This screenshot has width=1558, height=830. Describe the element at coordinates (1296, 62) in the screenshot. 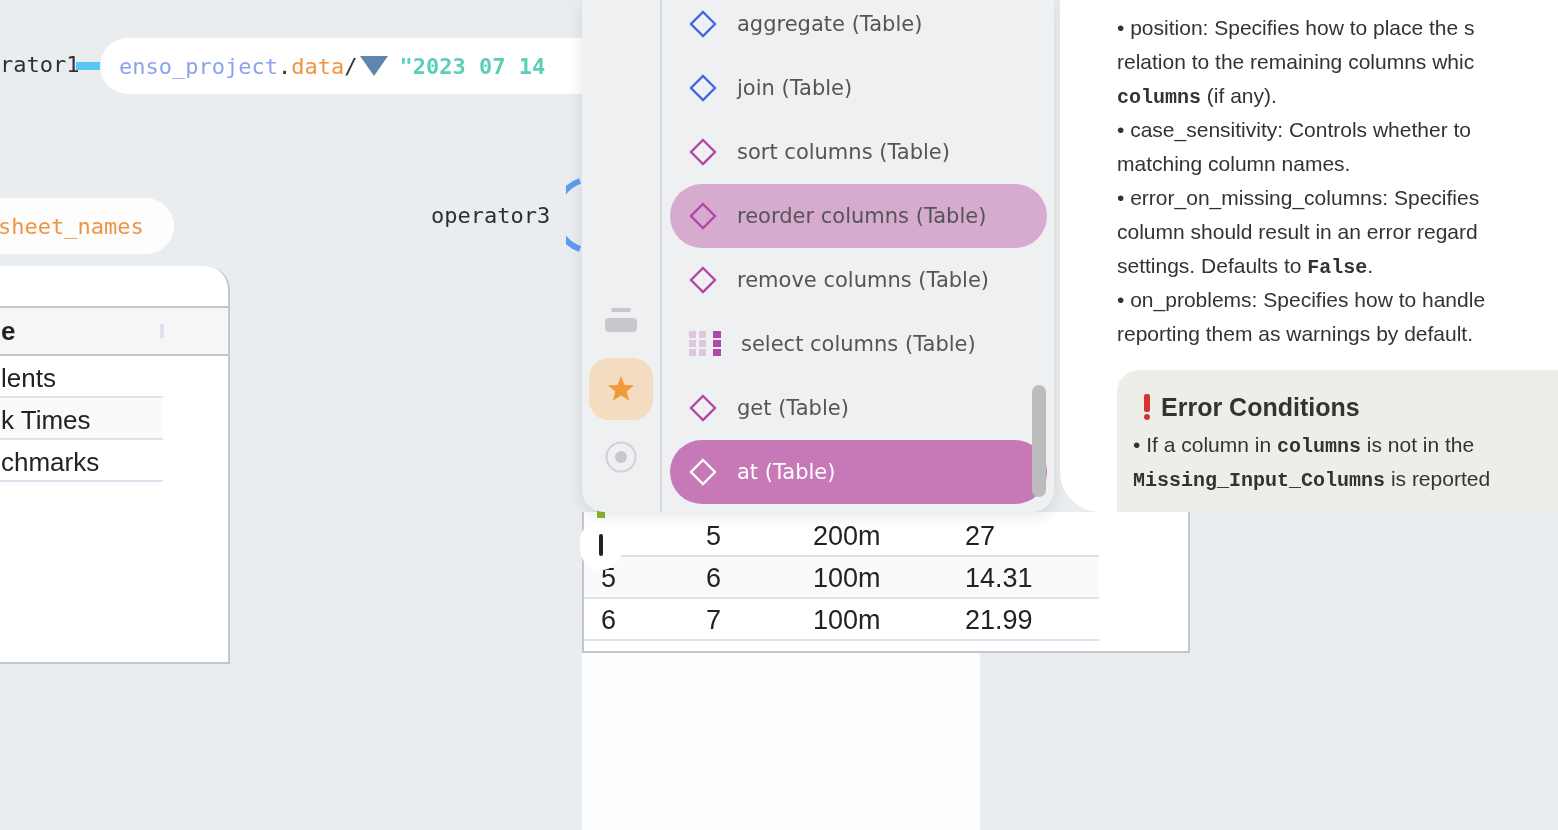

I see `doc-text: relation to the remaining columns whic` at that location.